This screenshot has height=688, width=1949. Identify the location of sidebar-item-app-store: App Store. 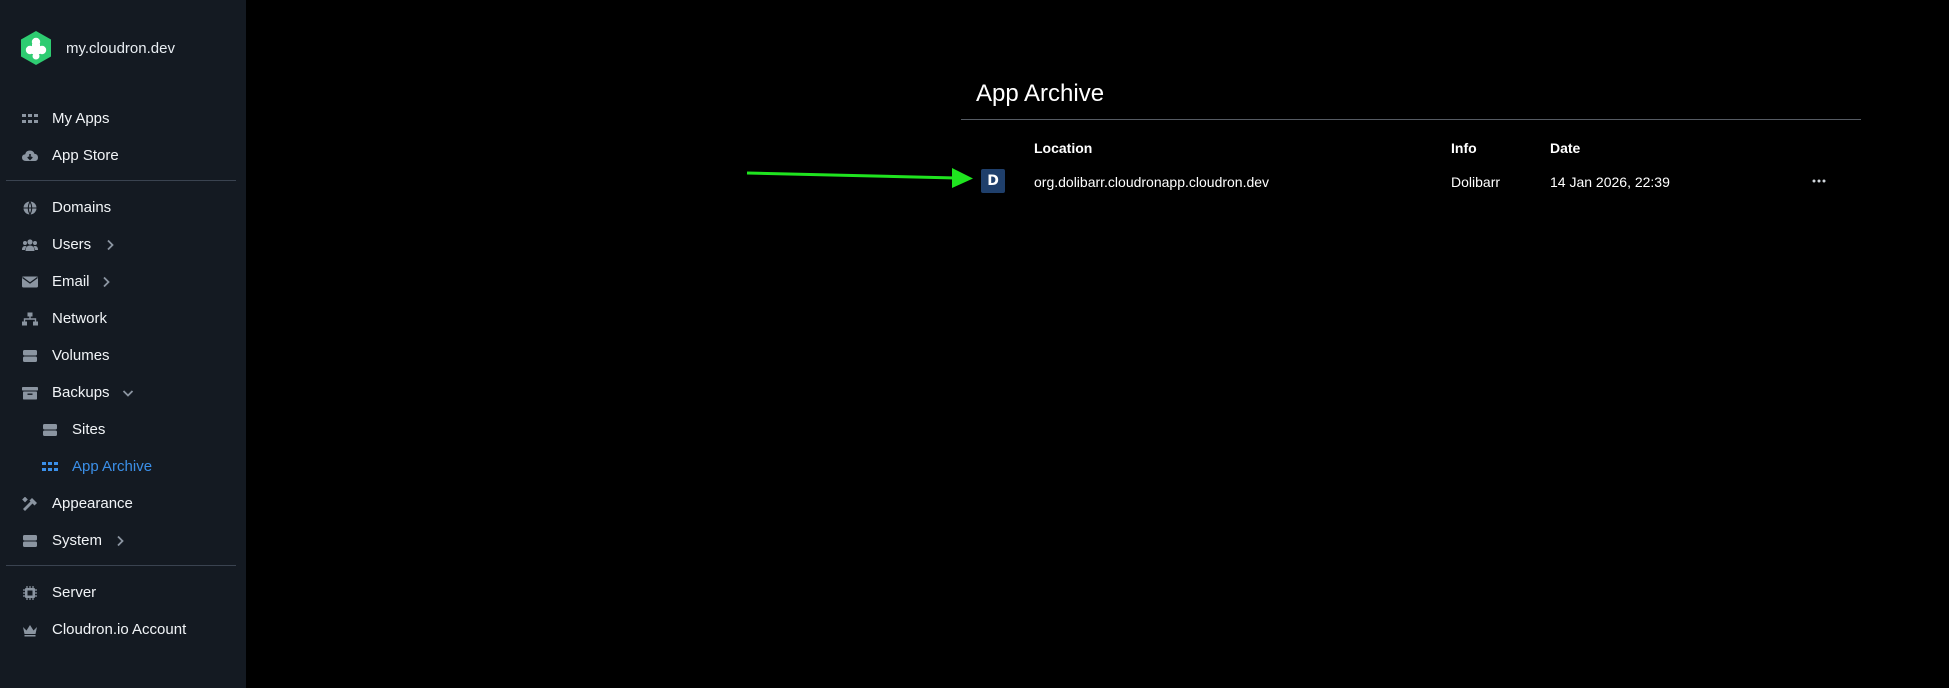
(123, 156).